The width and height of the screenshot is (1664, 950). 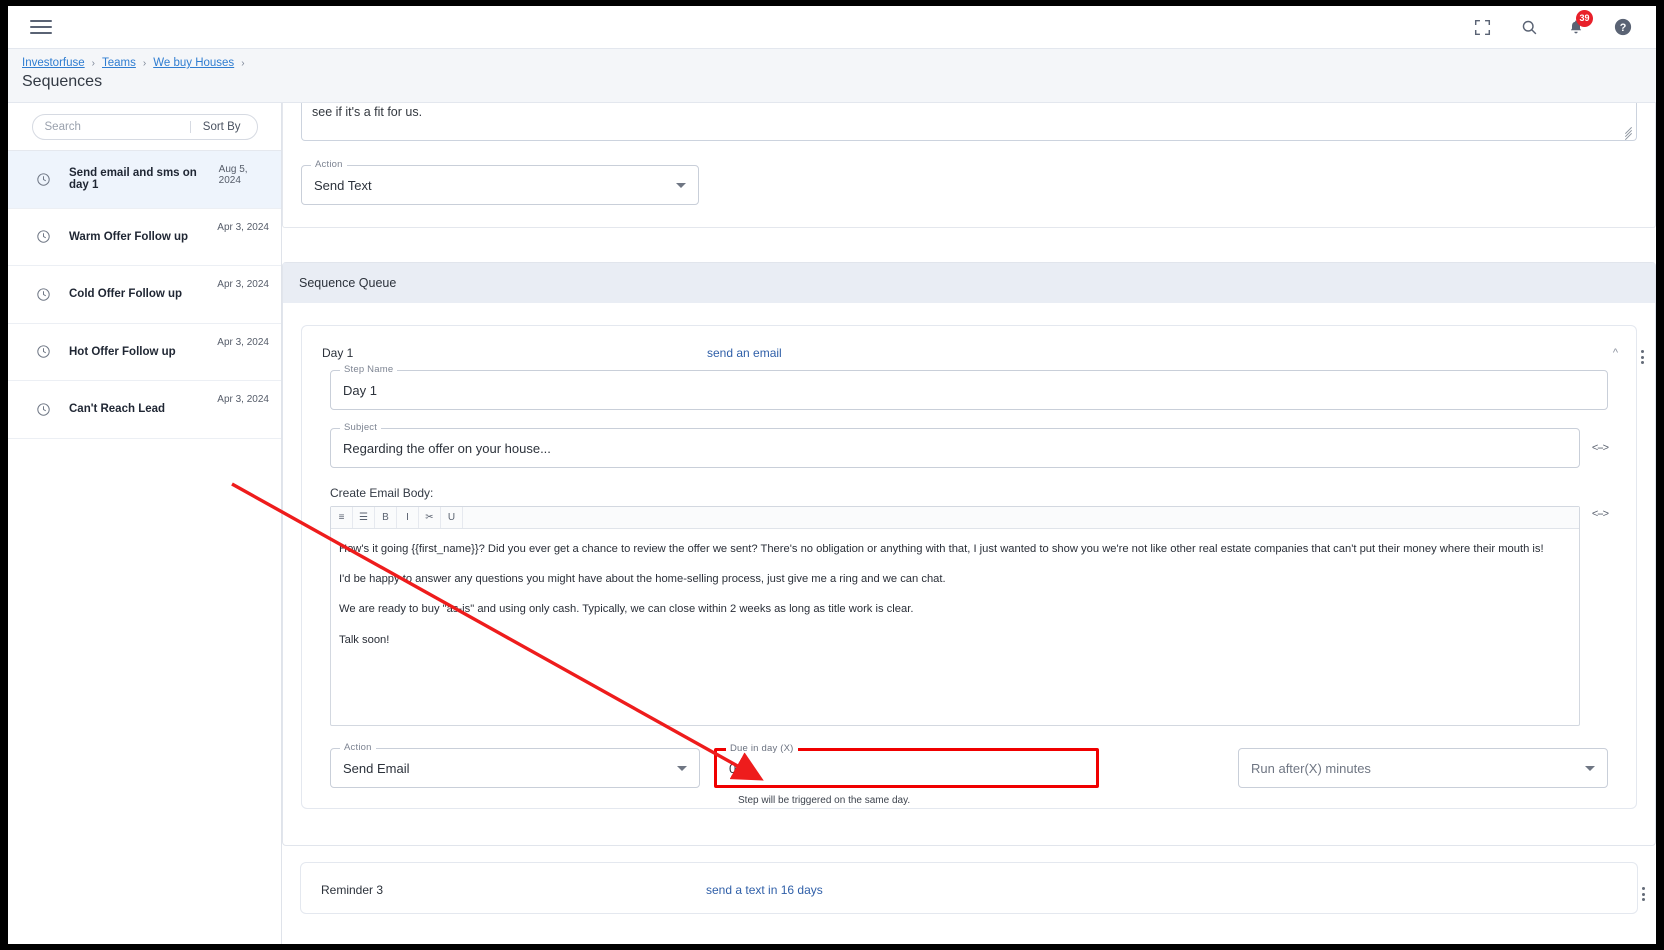 I want to click on list-item-label: Cold Offer Follow up, so click(x=126, y=294).